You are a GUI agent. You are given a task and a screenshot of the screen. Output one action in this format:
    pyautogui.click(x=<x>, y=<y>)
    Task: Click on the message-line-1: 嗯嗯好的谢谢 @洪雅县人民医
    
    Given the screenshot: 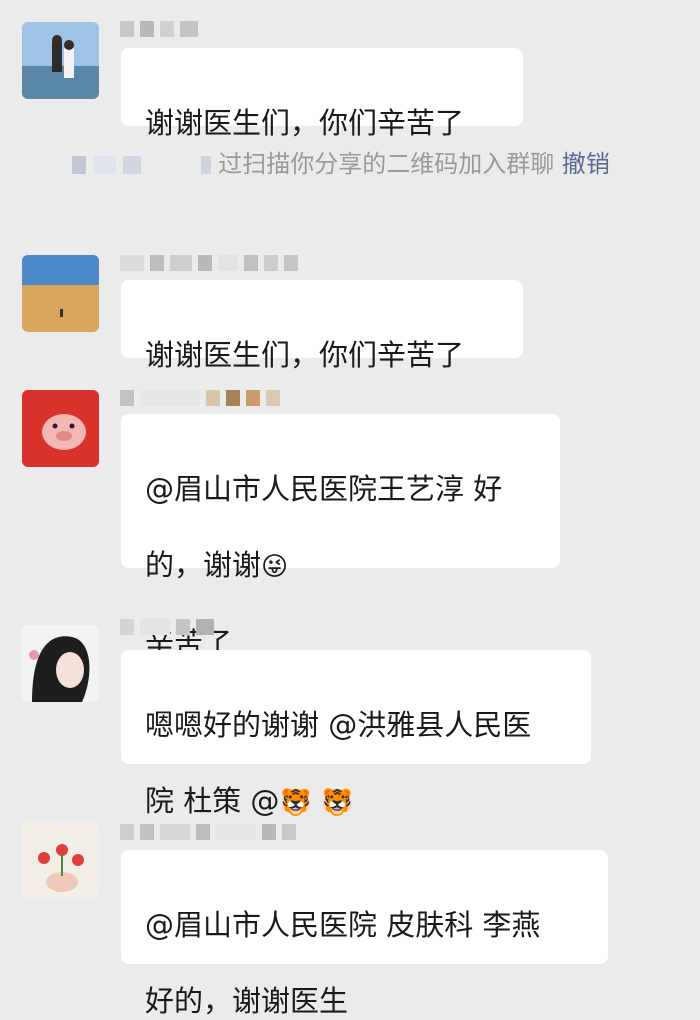 What is the action you would take?
    pyautogui.click(x=338, y=725)
    